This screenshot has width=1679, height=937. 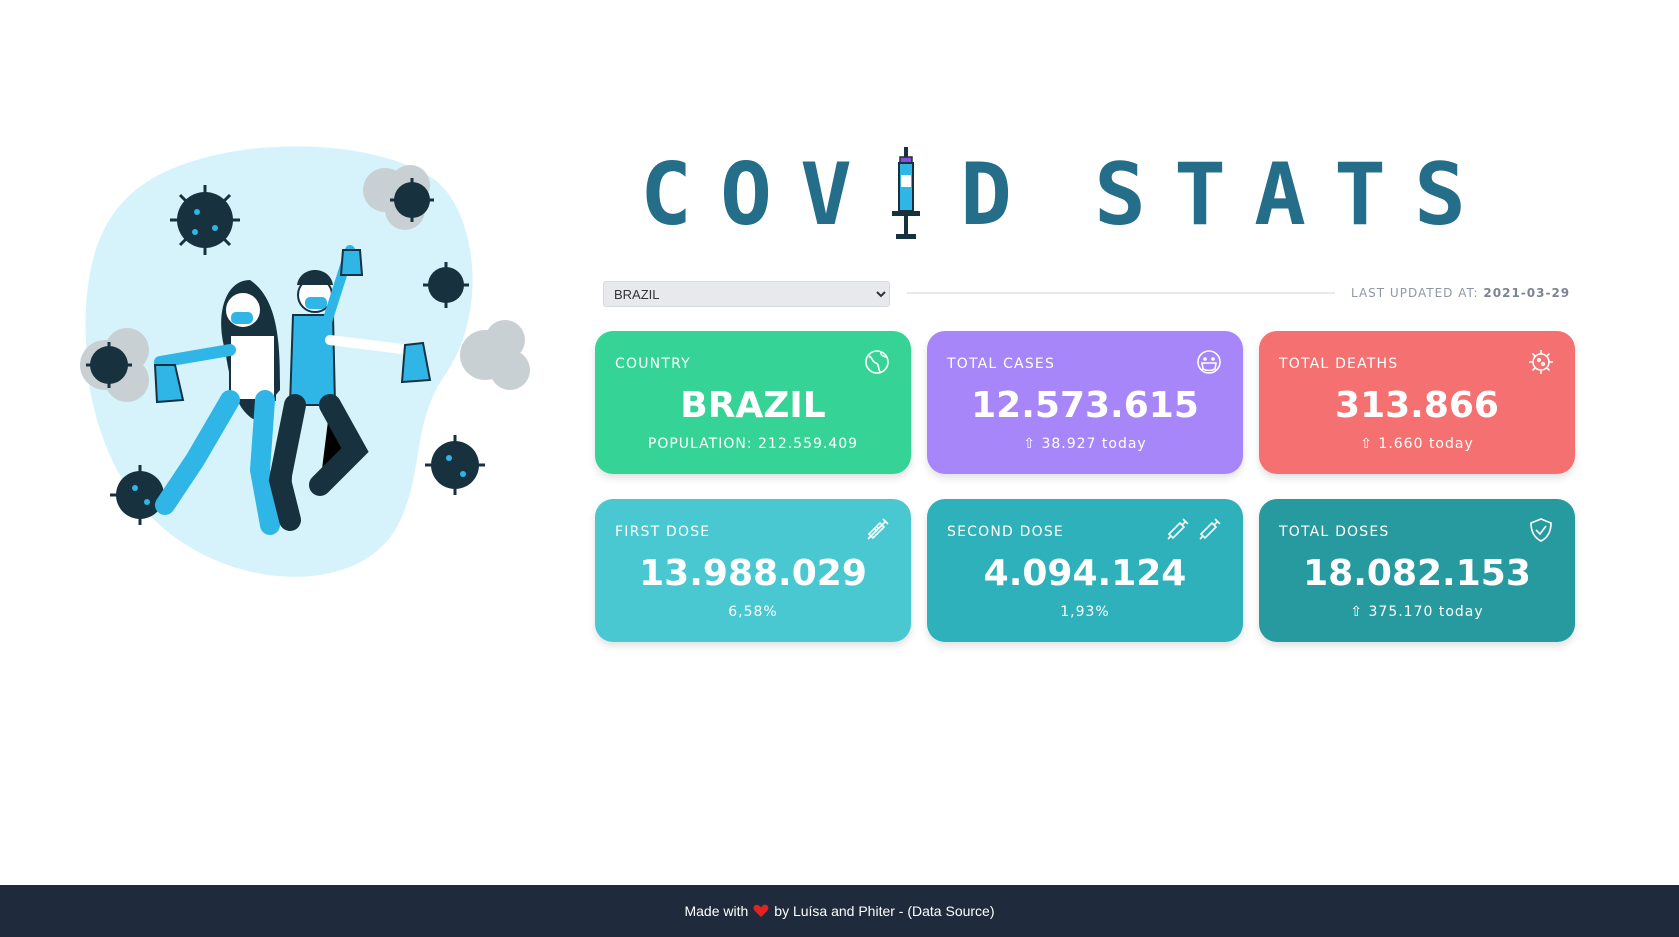 What do you see at coordinates (1005, 532) in the screenshot?
I see `card-label: SECOND DOSE` at bounding box center [1005, 532].